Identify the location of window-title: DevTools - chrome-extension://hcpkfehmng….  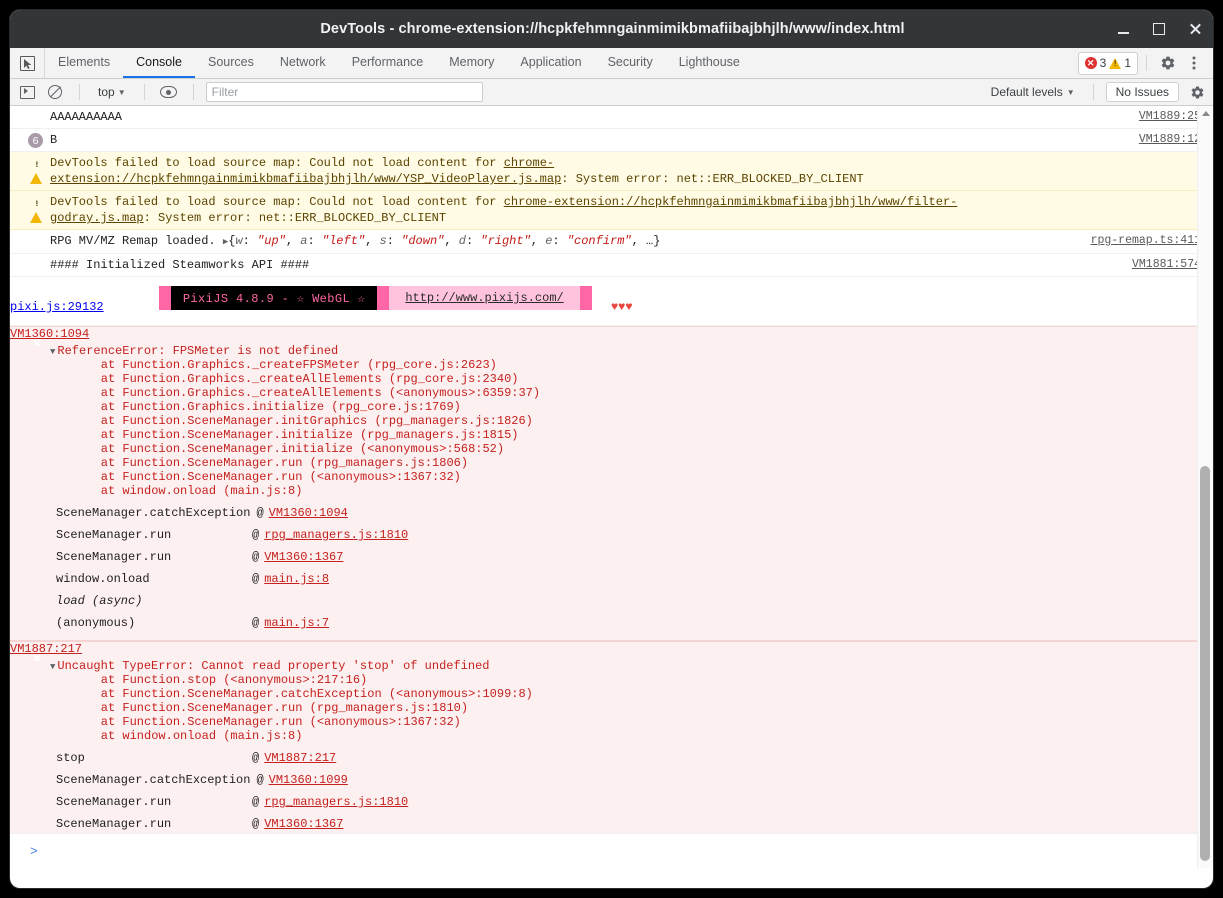
(612, 29).